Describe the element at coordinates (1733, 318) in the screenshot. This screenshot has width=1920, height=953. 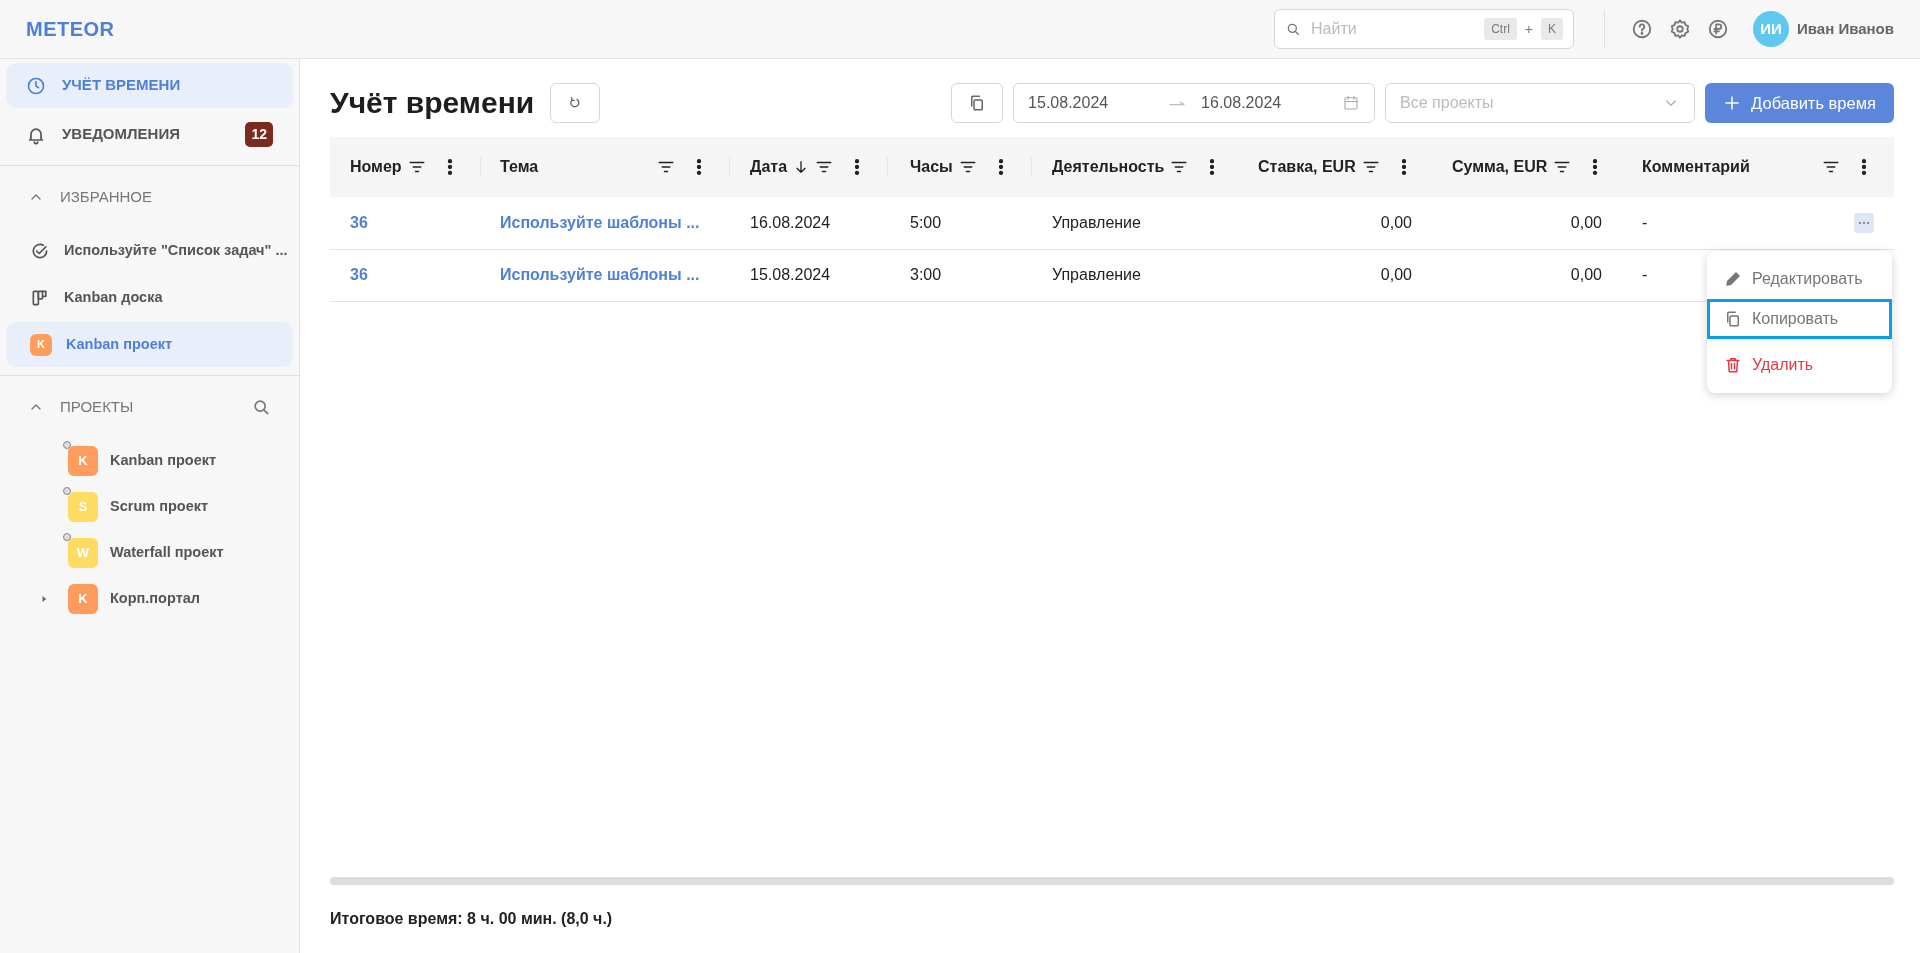
I see `copy-icon` at that location.